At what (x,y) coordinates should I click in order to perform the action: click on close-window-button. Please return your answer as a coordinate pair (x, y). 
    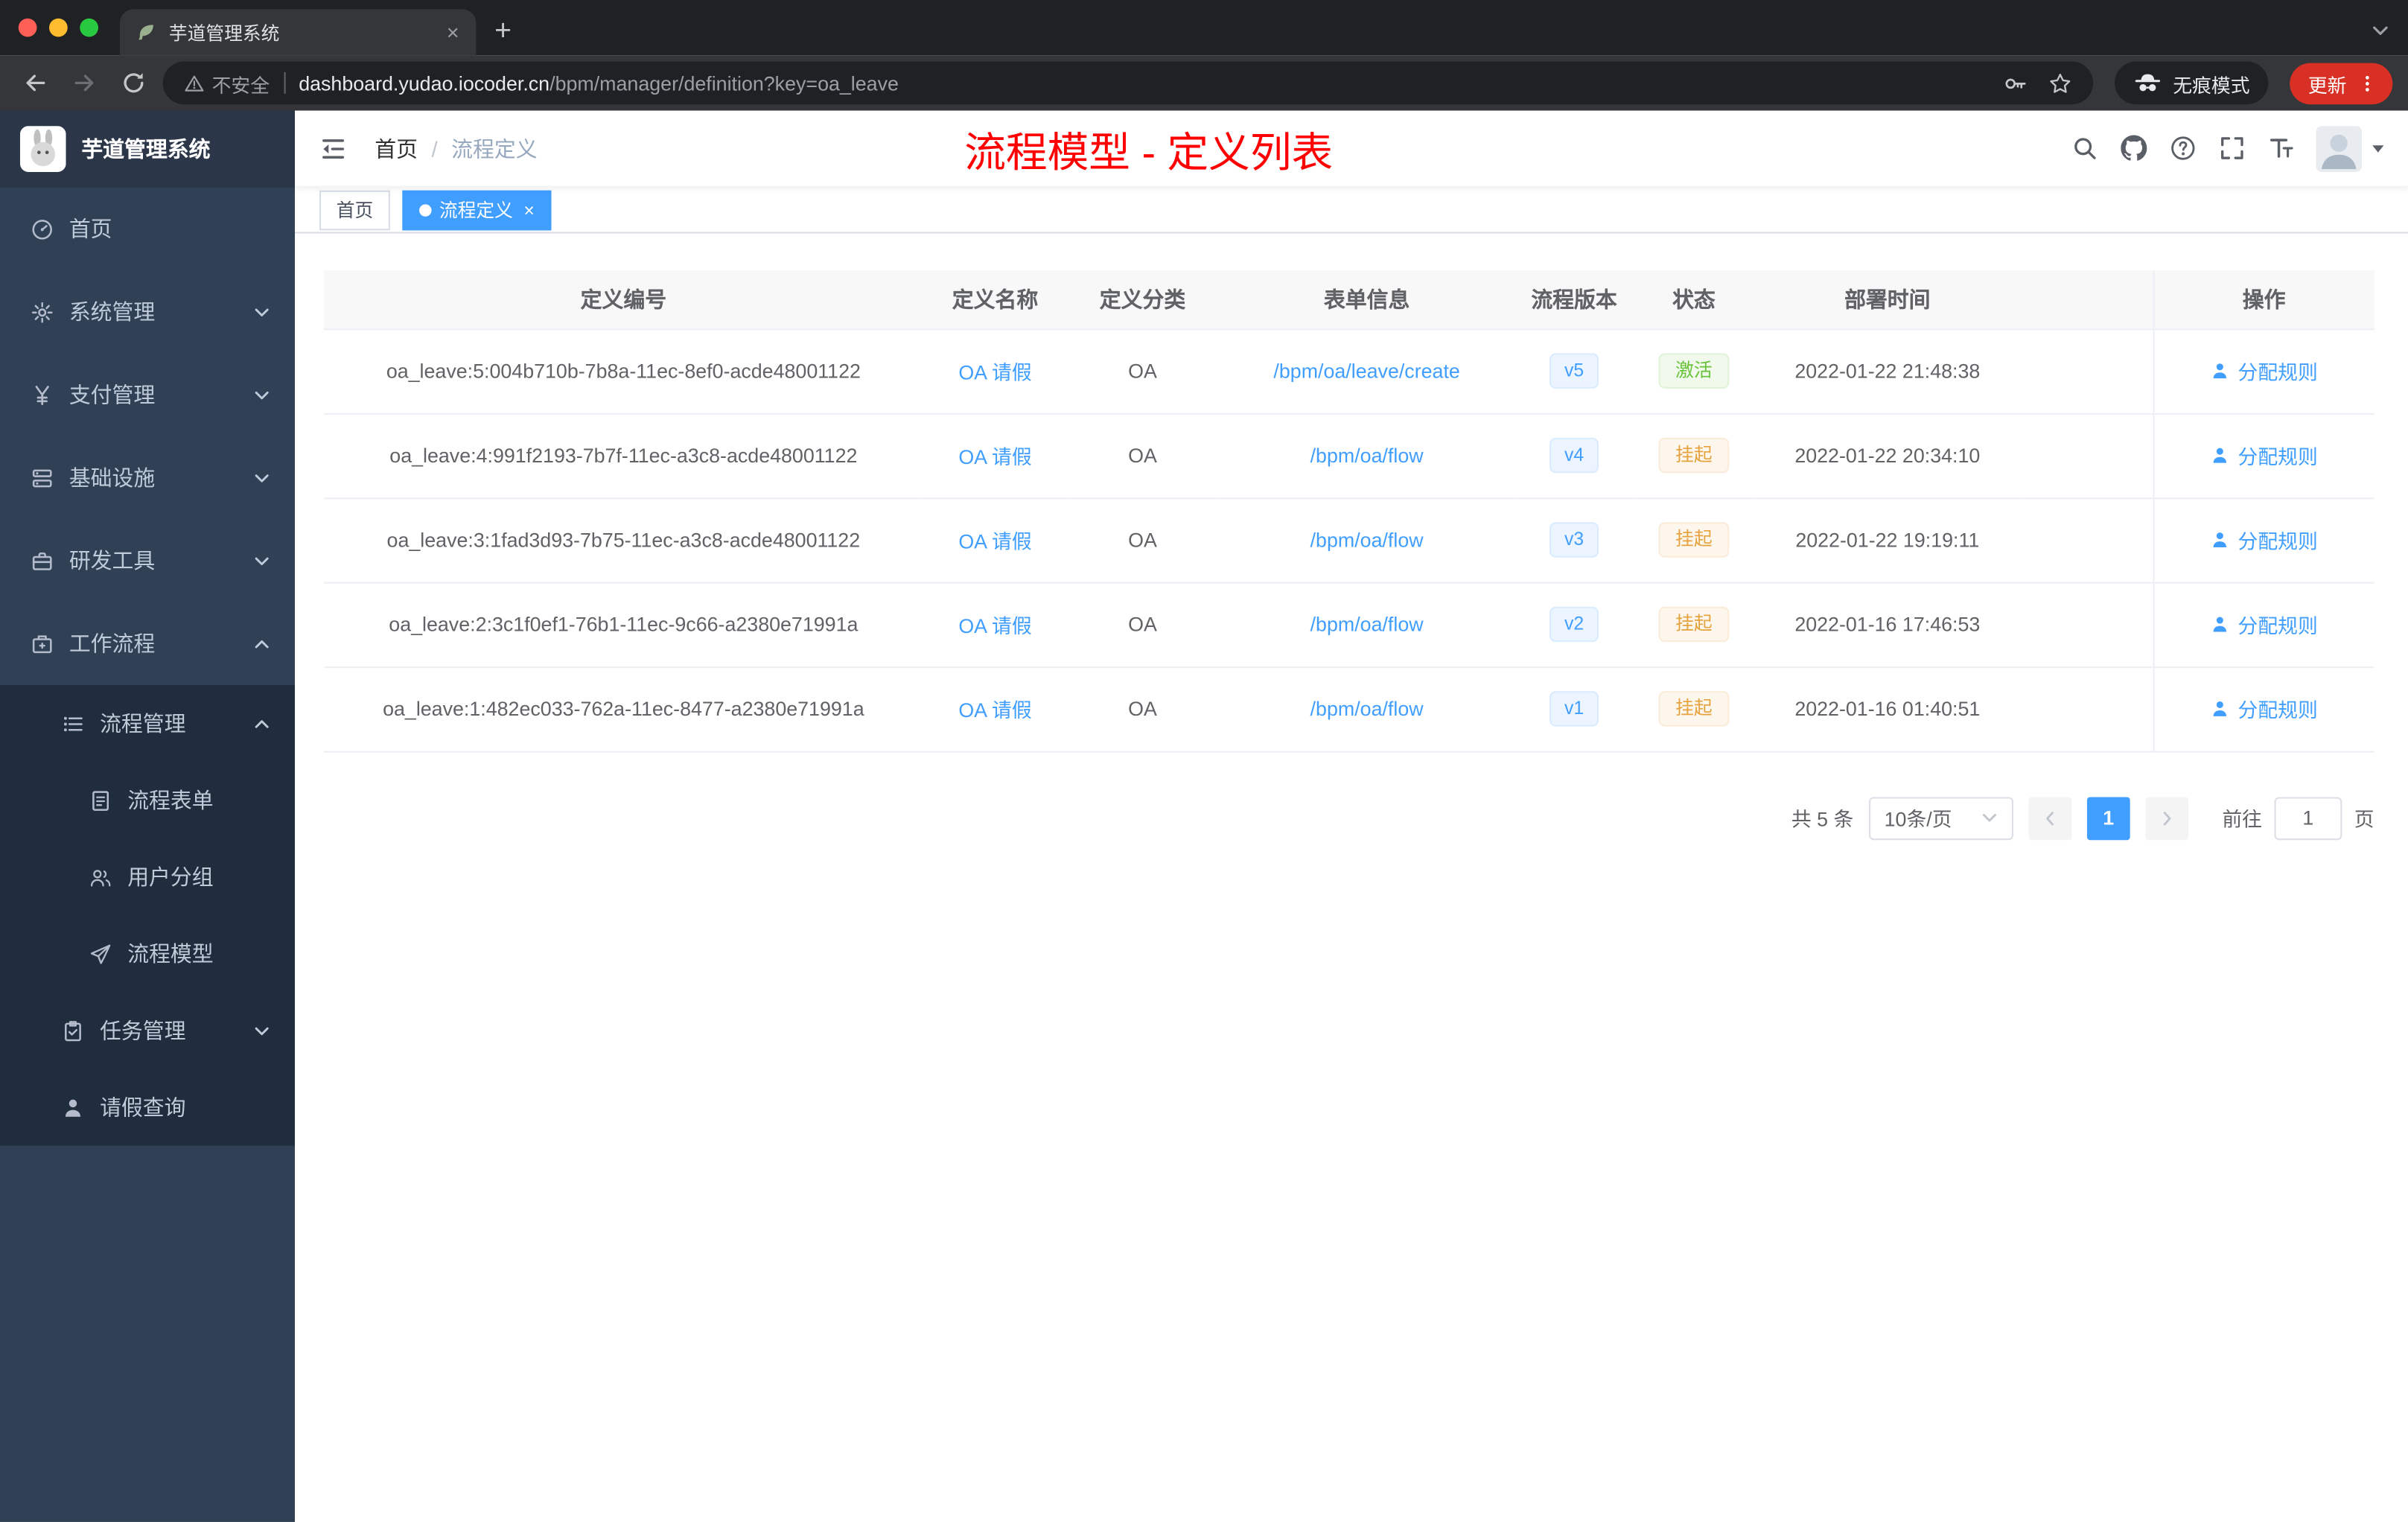
    Looking at the image, I should click on (27, 27).